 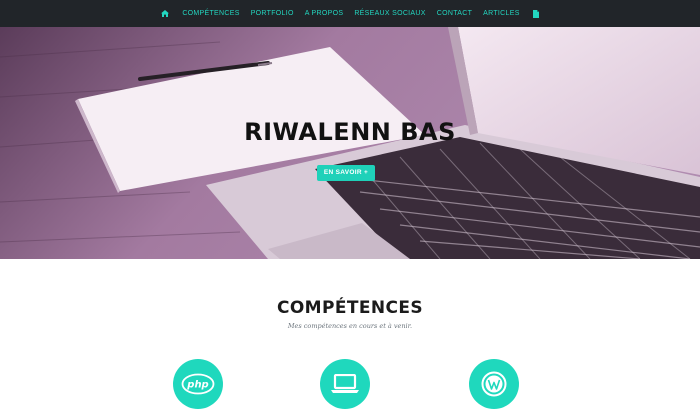 I want to click on hero-title: RIWALENN BAS, so click(x=350, y=132).